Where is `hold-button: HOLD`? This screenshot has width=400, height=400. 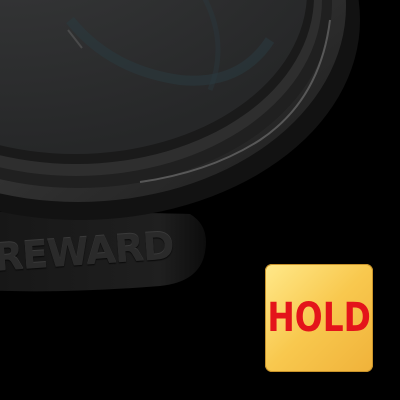 hold-button: HOLD is located at coordinates (319, 318).